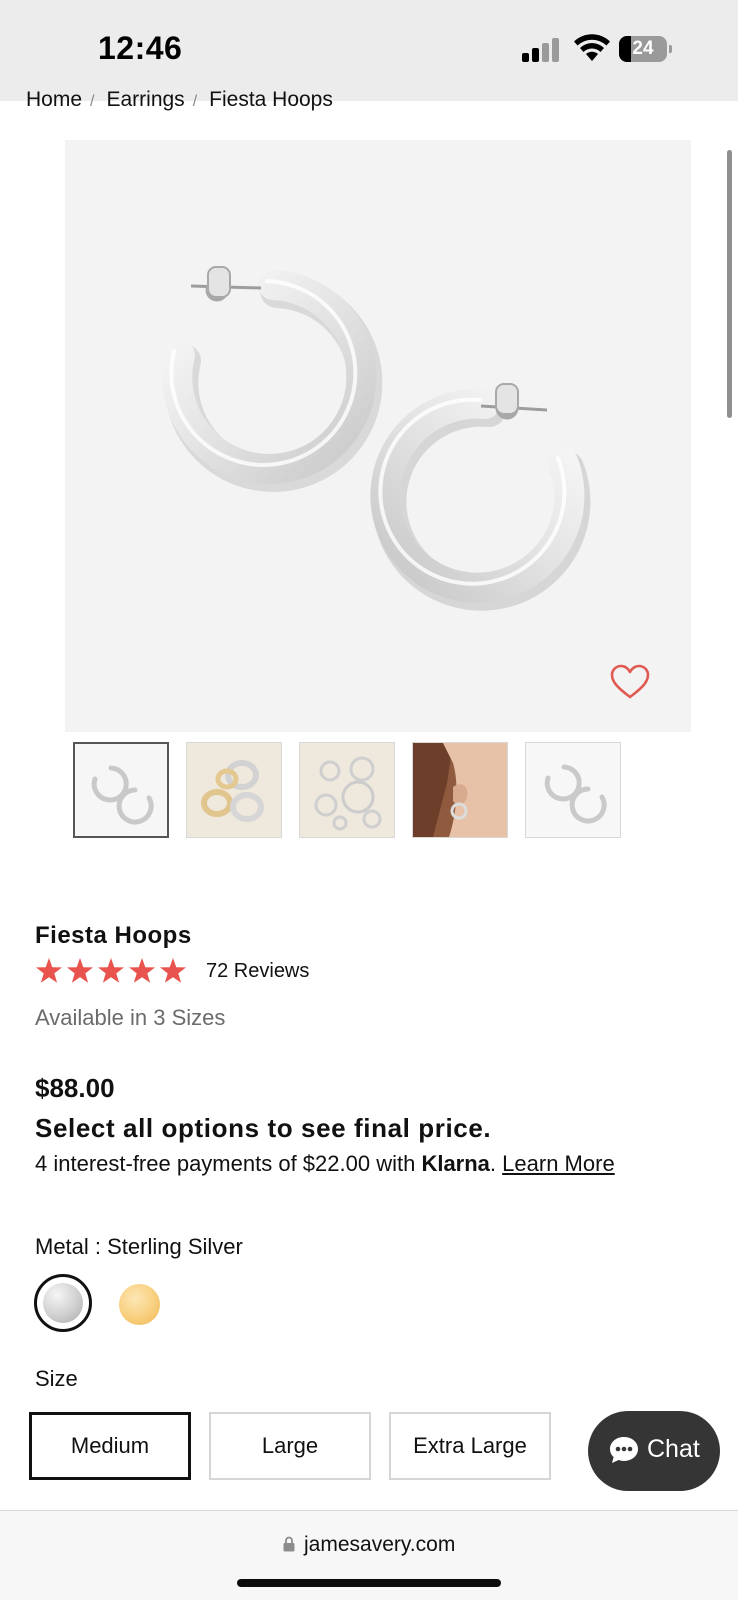  What do you see at coordinates (624, 1450) in the screenshot?
I see `chat-bubble-icon` at bounding box center [624, 1450].